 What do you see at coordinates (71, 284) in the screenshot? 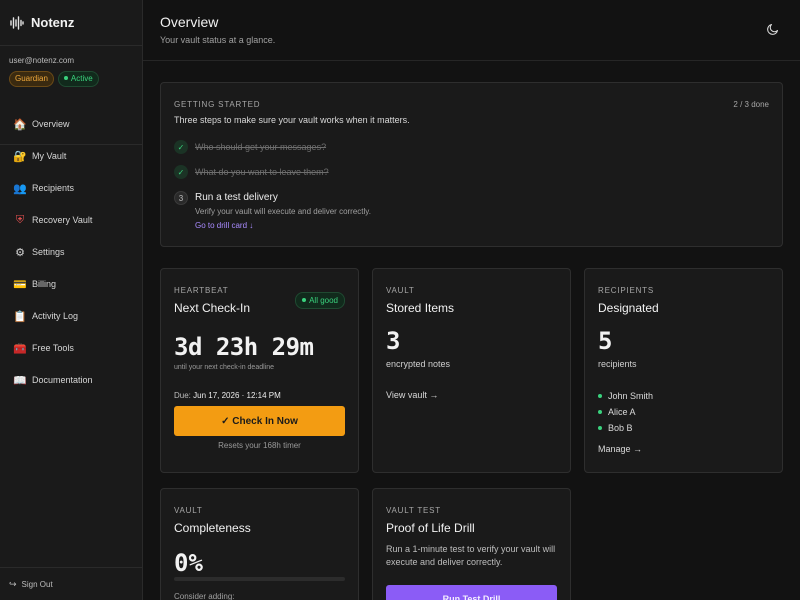
I see `sidebar-item-billing: 💳 Billing` at bounding box center [71, 284].